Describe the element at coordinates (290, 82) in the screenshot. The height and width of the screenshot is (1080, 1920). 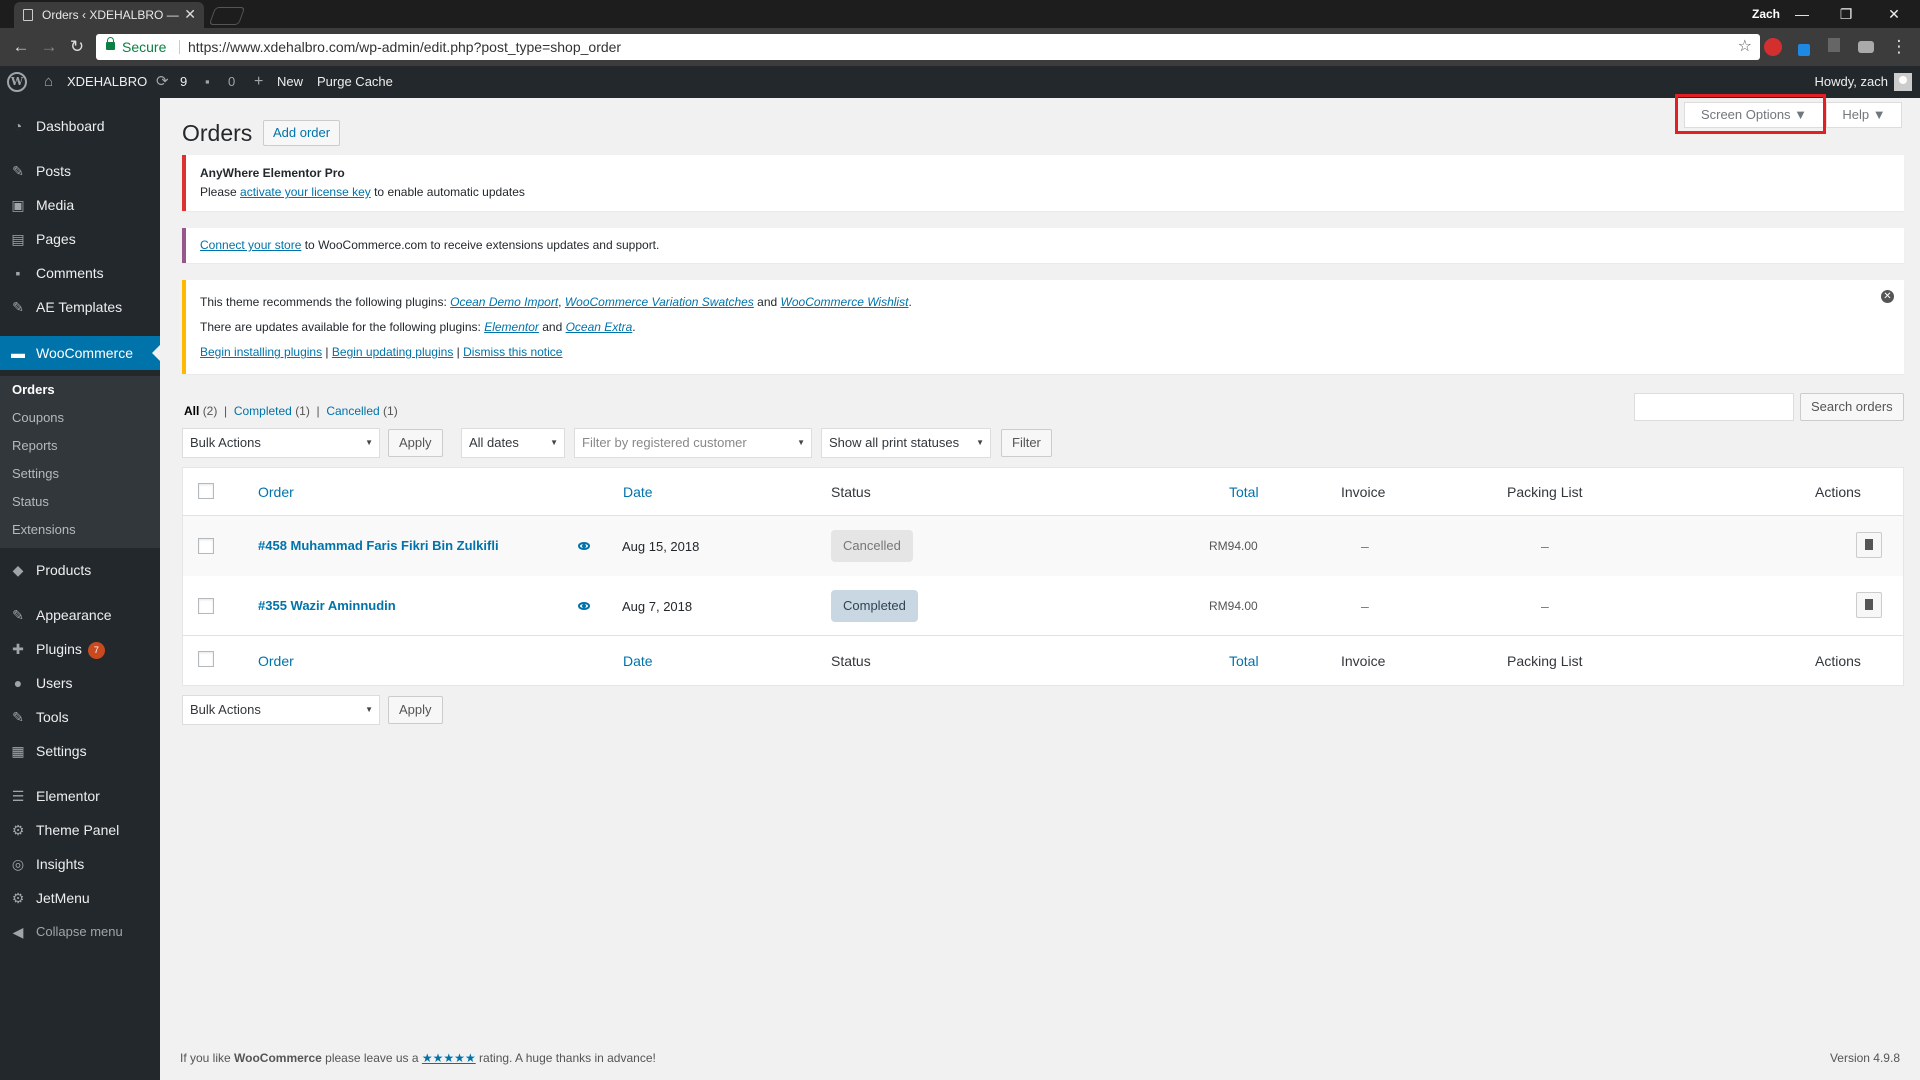
I see `new-content-link: New` at that location.